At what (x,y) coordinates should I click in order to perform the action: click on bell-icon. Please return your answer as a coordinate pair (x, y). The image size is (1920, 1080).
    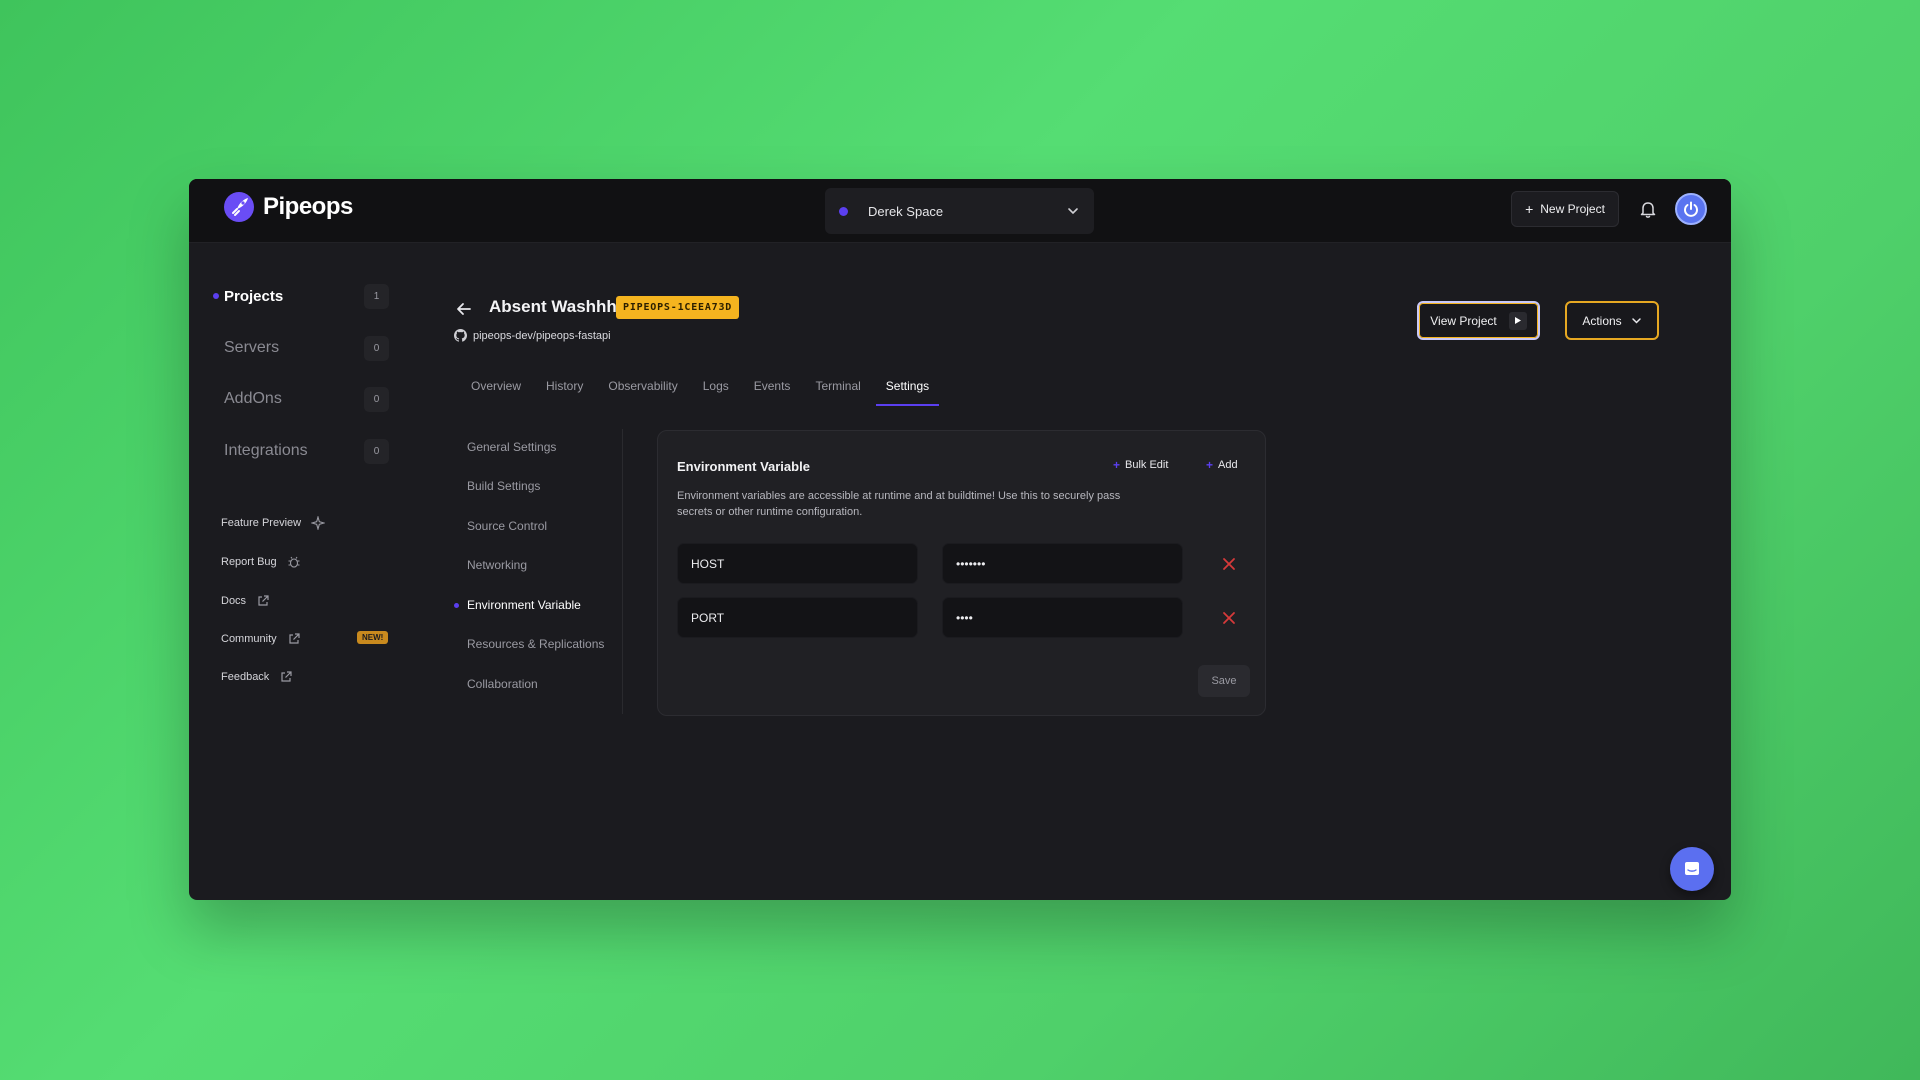
    Looking at the image, I should click on (1648, 209).